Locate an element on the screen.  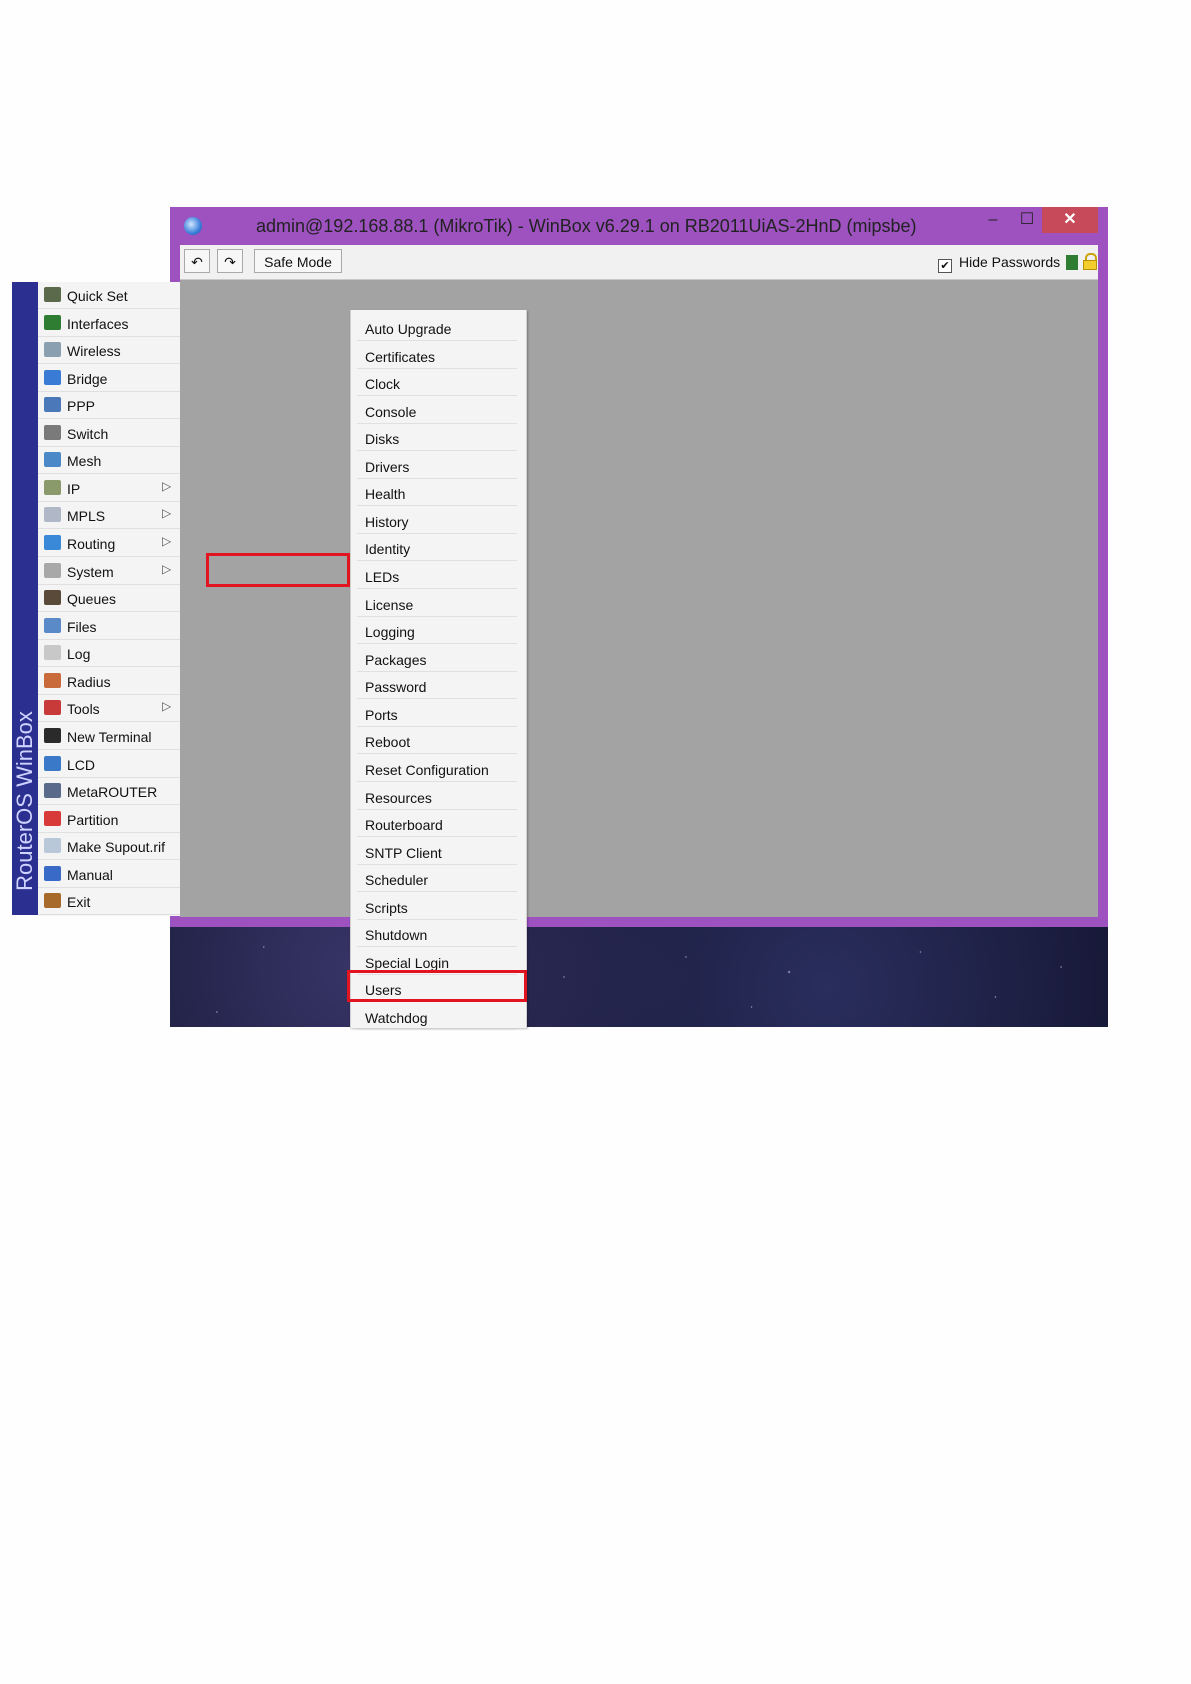
sidebar-item-ppp: PPP is located at coordinates (109, 406).